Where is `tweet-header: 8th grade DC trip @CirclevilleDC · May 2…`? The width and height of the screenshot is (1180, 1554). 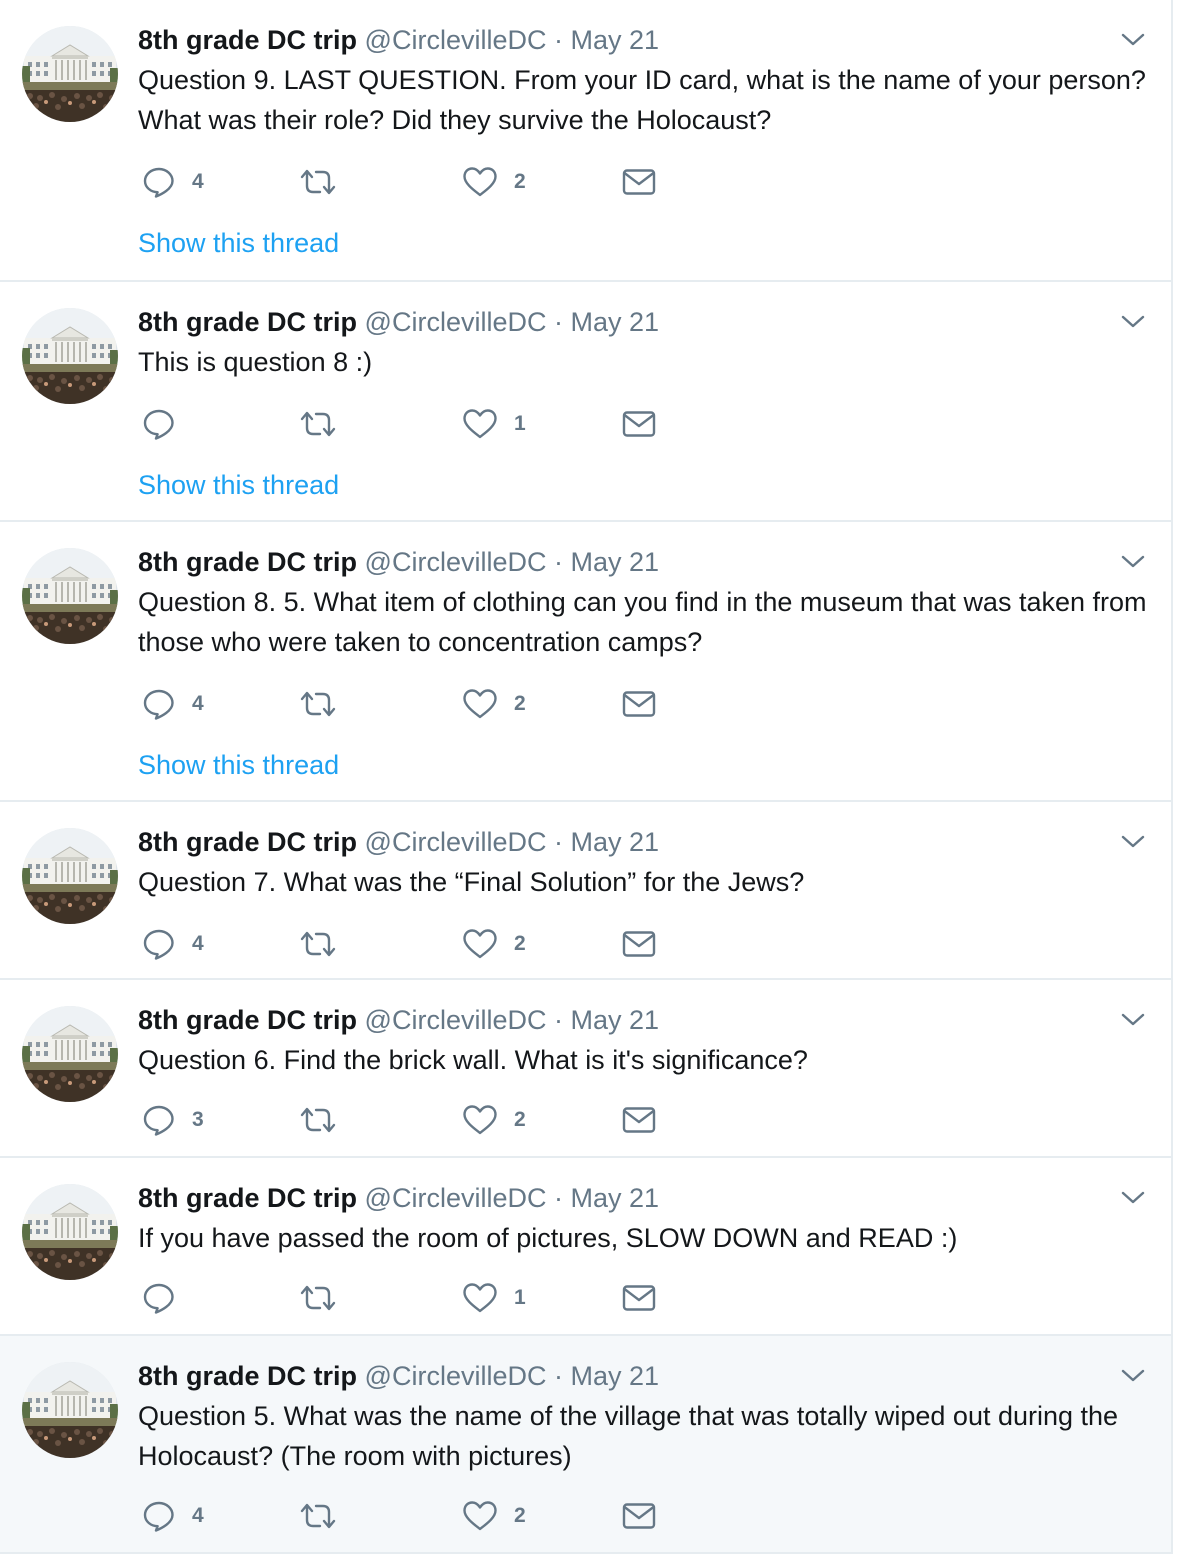 tweet-header: 8th grade DC trip @CirclevilleDC · May 2… is located at coordinates (398, 1020).